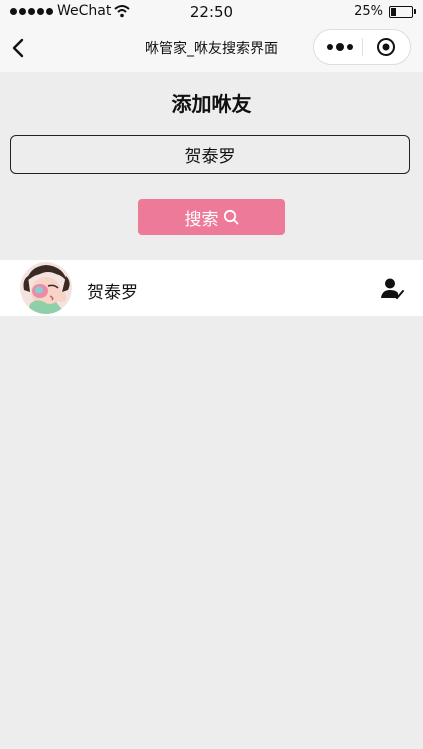 This screenshot has width=423, height=749. I want to click on avatar, so click(46, 288).